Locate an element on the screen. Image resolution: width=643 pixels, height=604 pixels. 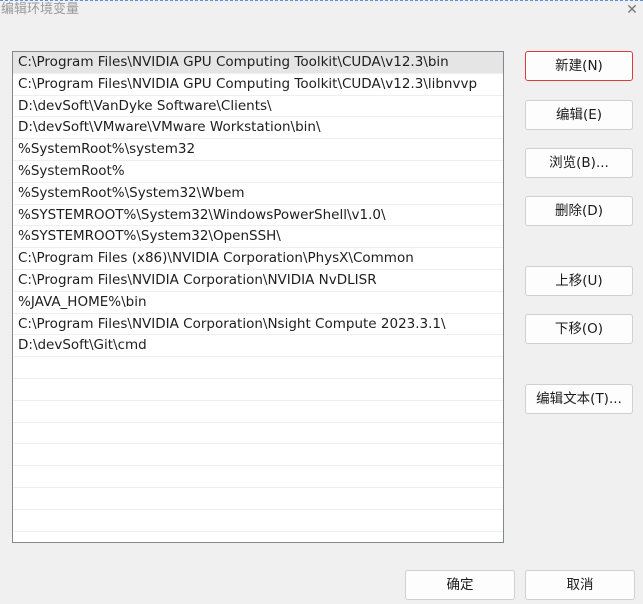
move-up-button: 上移(U) is located at coordinates (579, 281).